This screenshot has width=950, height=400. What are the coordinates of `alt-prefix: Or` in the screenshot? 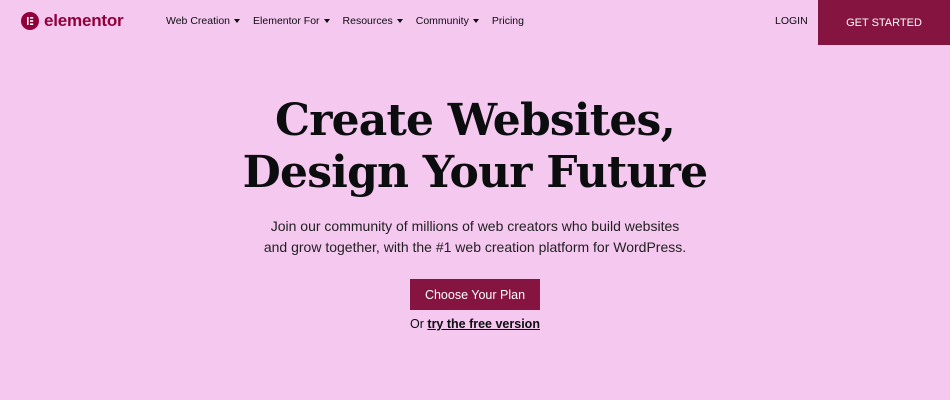 It's located at (417, 324).